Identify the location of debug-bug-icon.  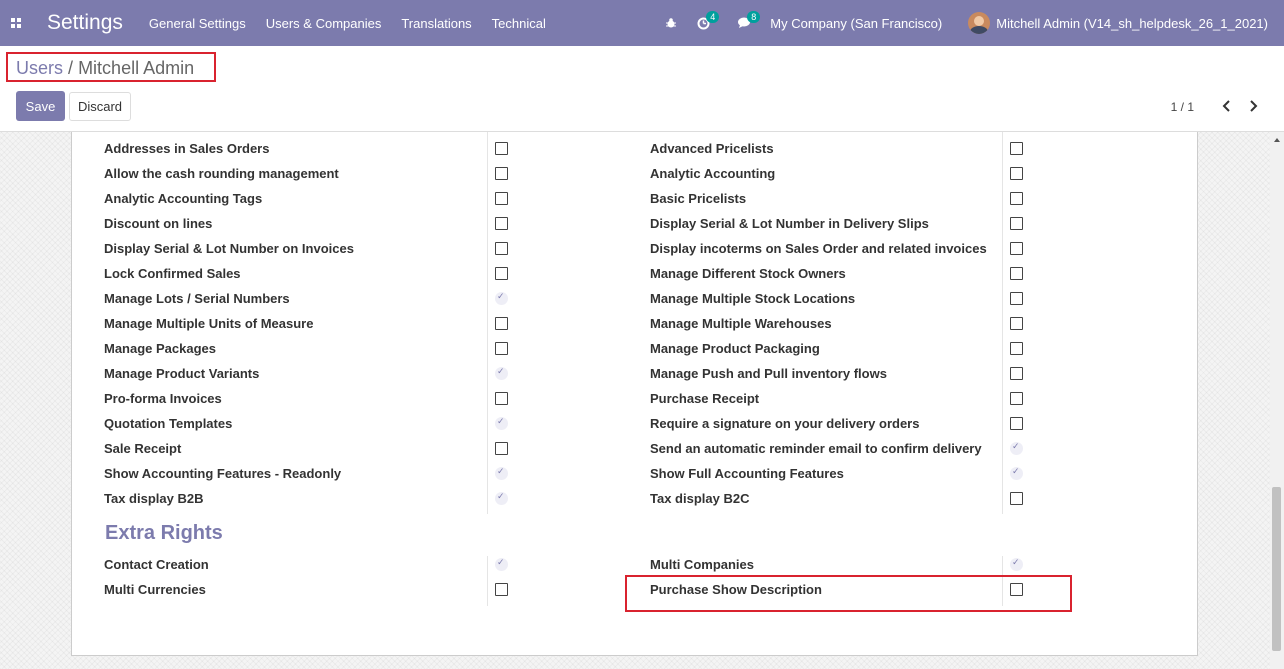
(671, 23).